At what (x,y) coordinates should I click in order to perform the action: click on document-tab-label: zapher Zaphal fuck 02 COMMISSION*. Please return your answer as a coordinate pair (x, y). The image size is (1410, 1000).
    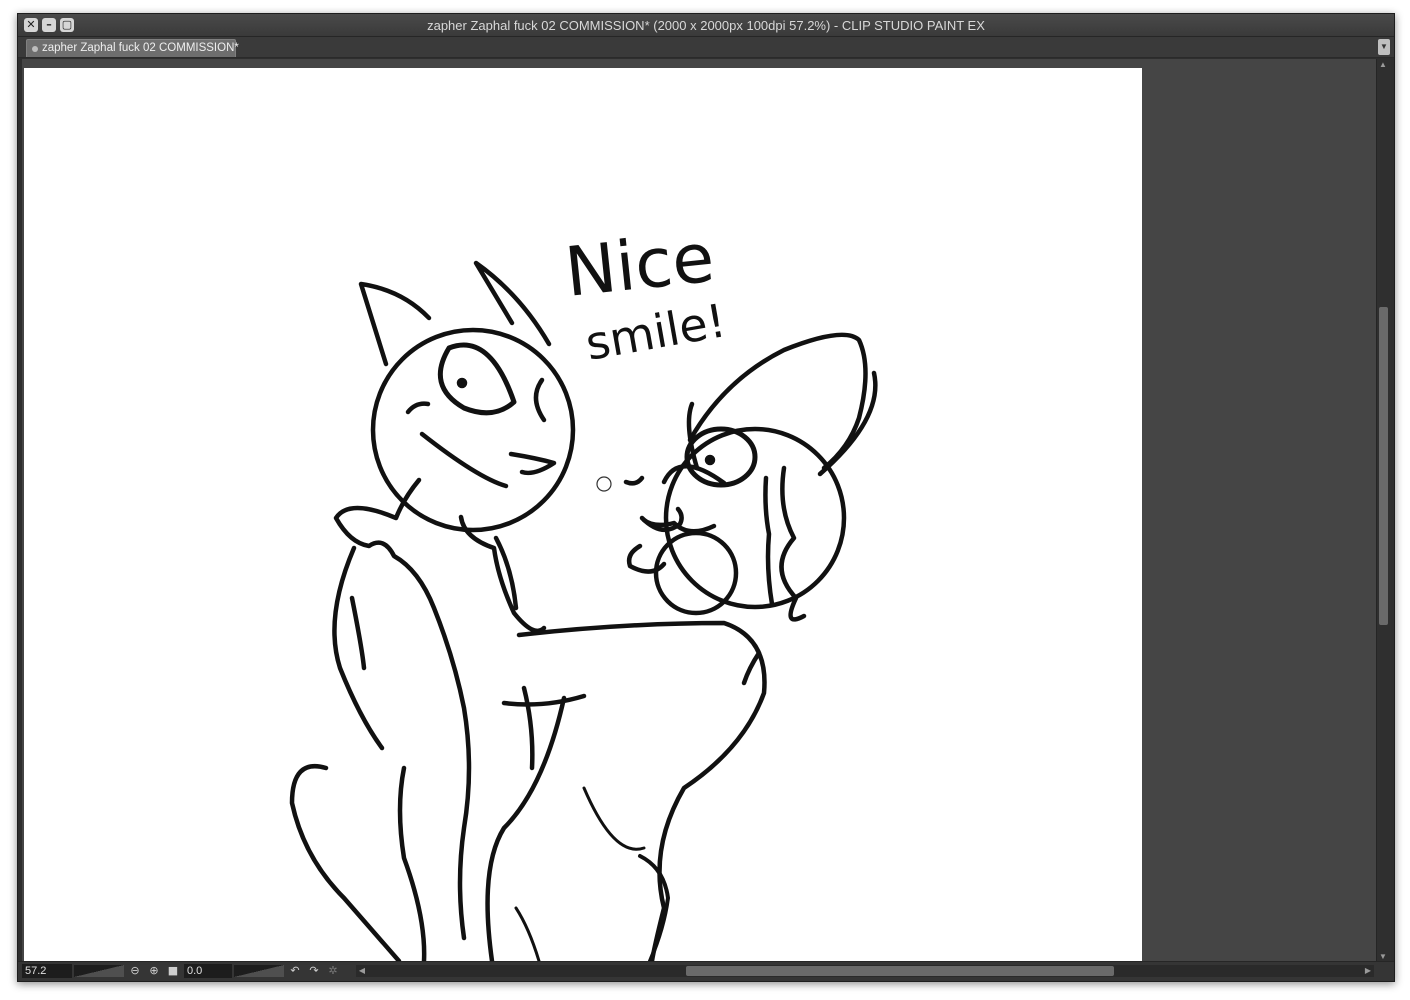
    Looking at the image, I should click on (140, 48).